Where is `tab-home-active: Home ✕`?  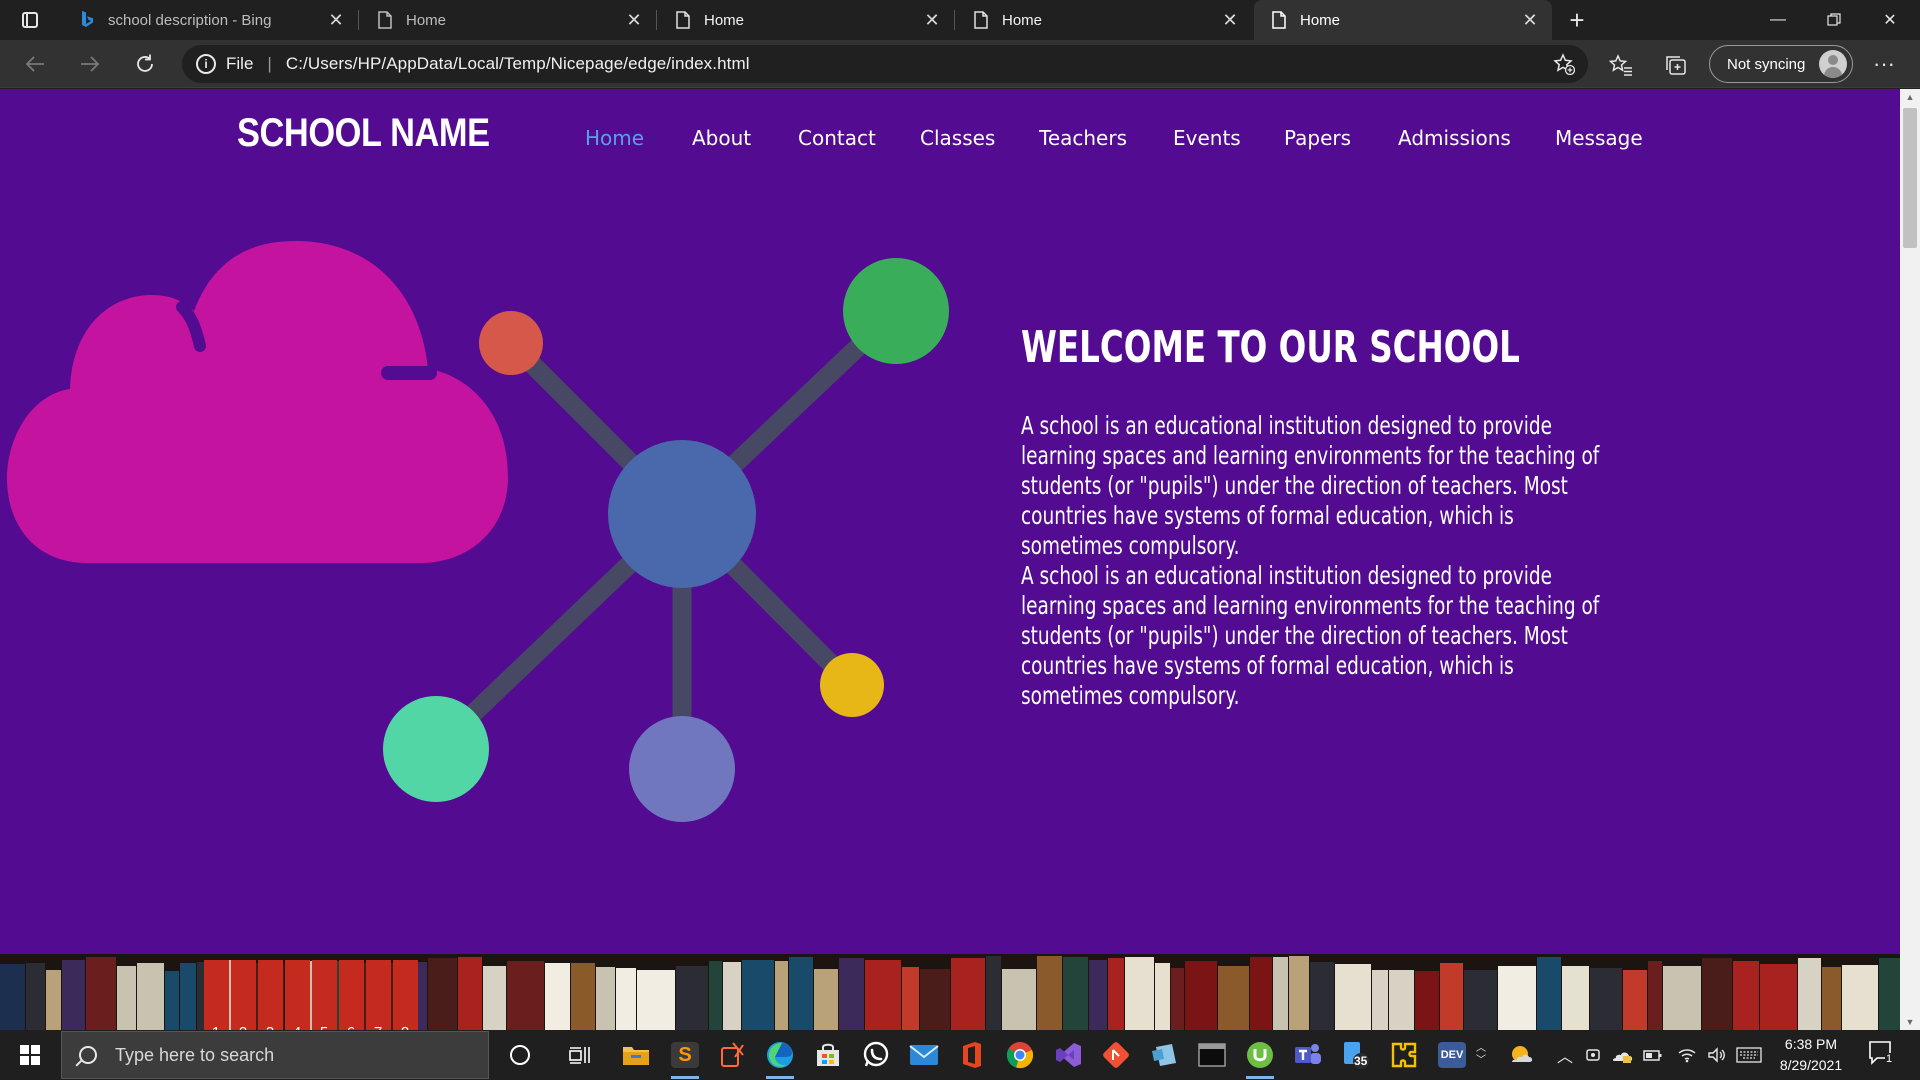 tab-home-active: Home ✕ is located at coordinates (1403, 20).